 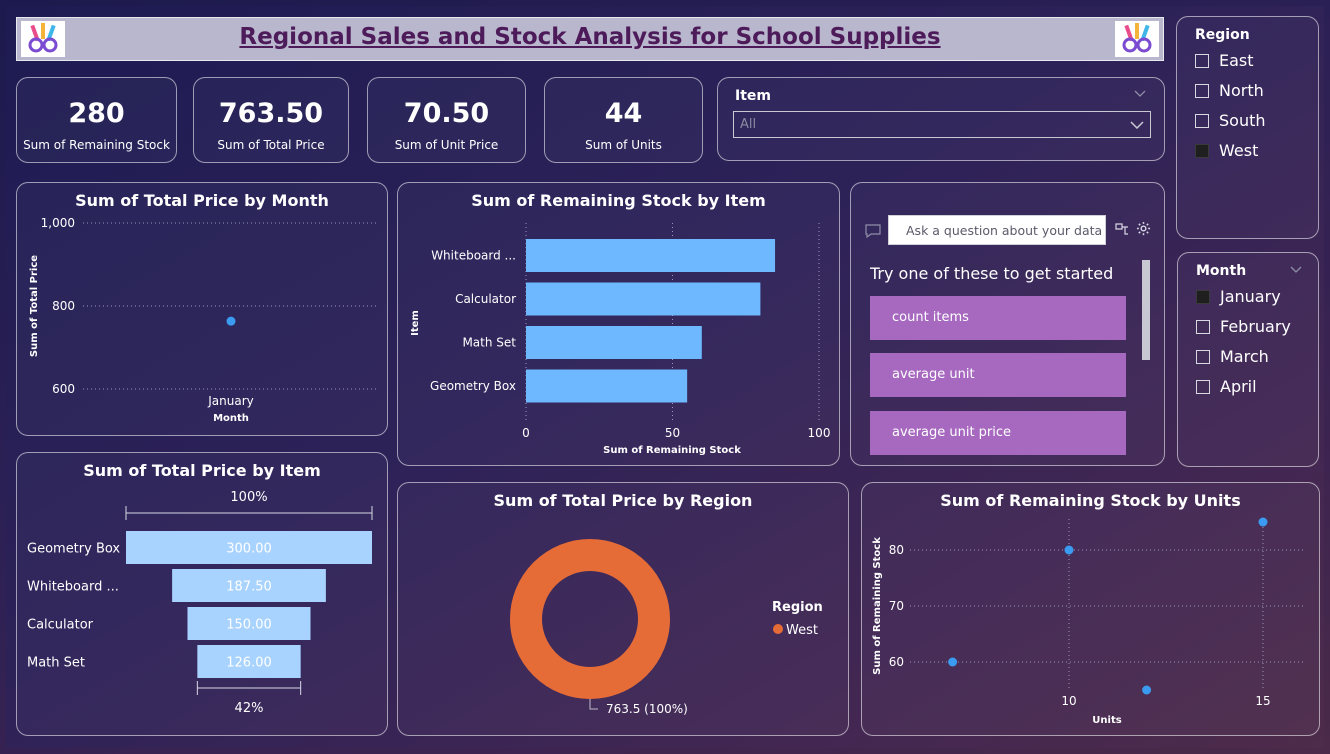 What do you see at coordinates (1242, 120) in the screenshot?
I see `option-label: South` at bounding box center [1242, 120].